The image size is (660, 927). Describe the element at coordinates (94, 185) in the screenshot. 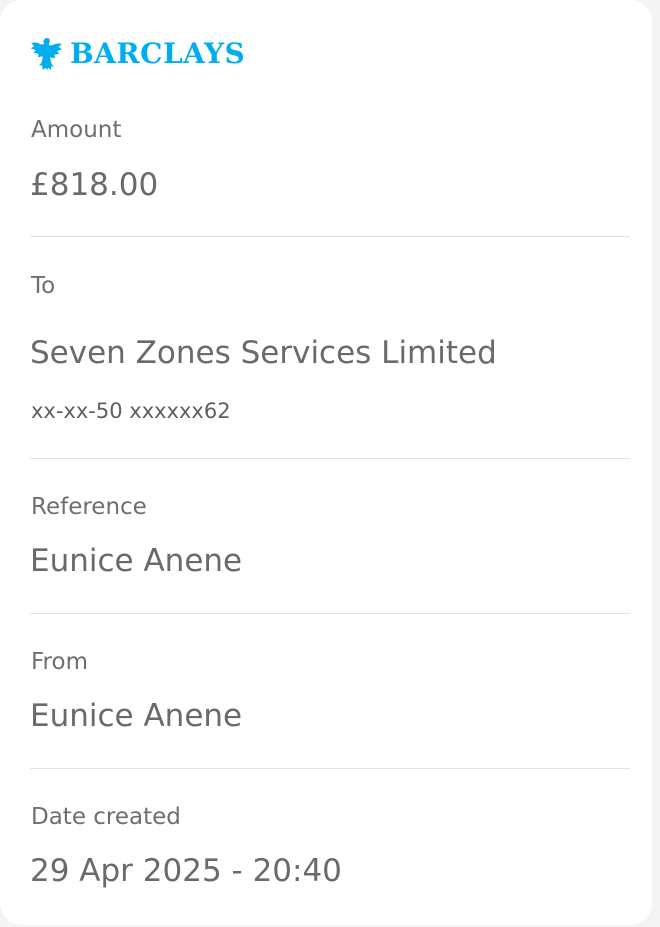

I see `amount-value: £818.00` at that location.